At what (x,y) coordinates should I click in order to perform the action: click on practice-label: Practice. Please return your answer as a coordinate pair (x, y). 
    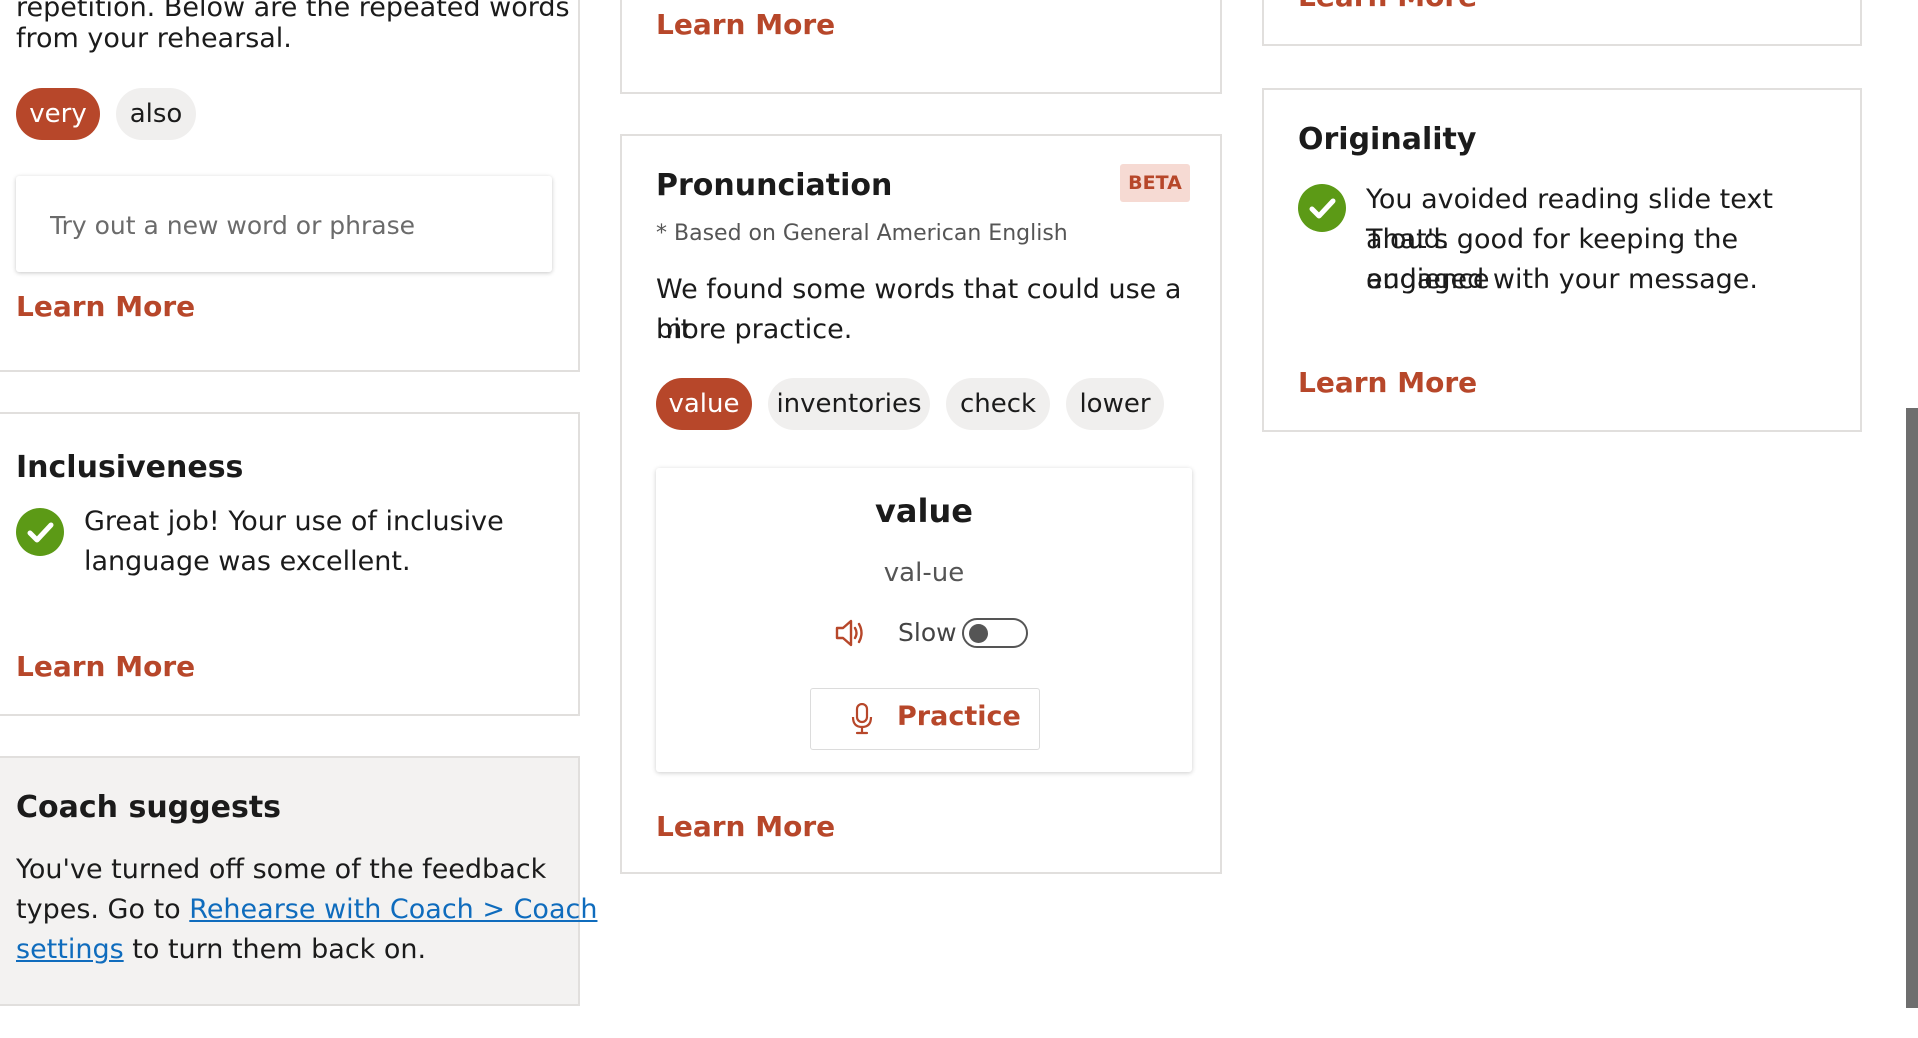
    Looking at the image, I should click on (959, 716).